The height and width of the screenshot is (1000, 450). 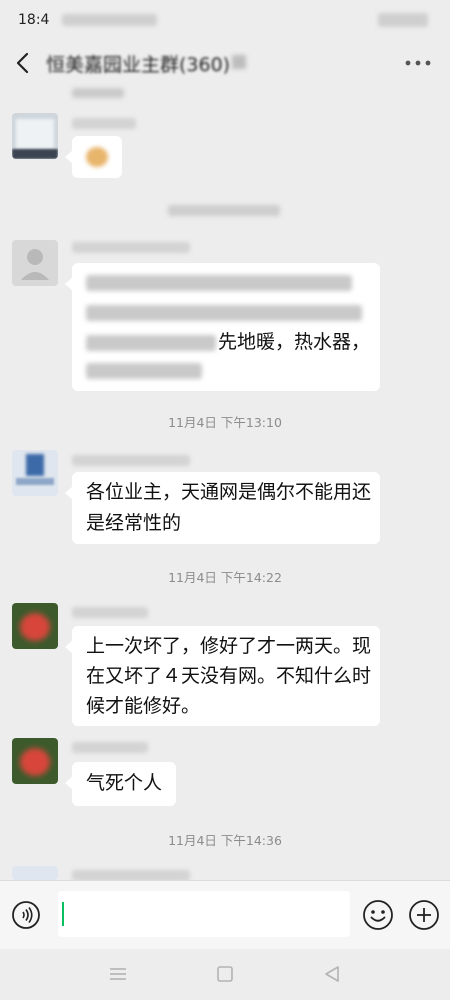 I want to click on timestamp: 11月4日 下午14:22, so click(x=225, y=577).